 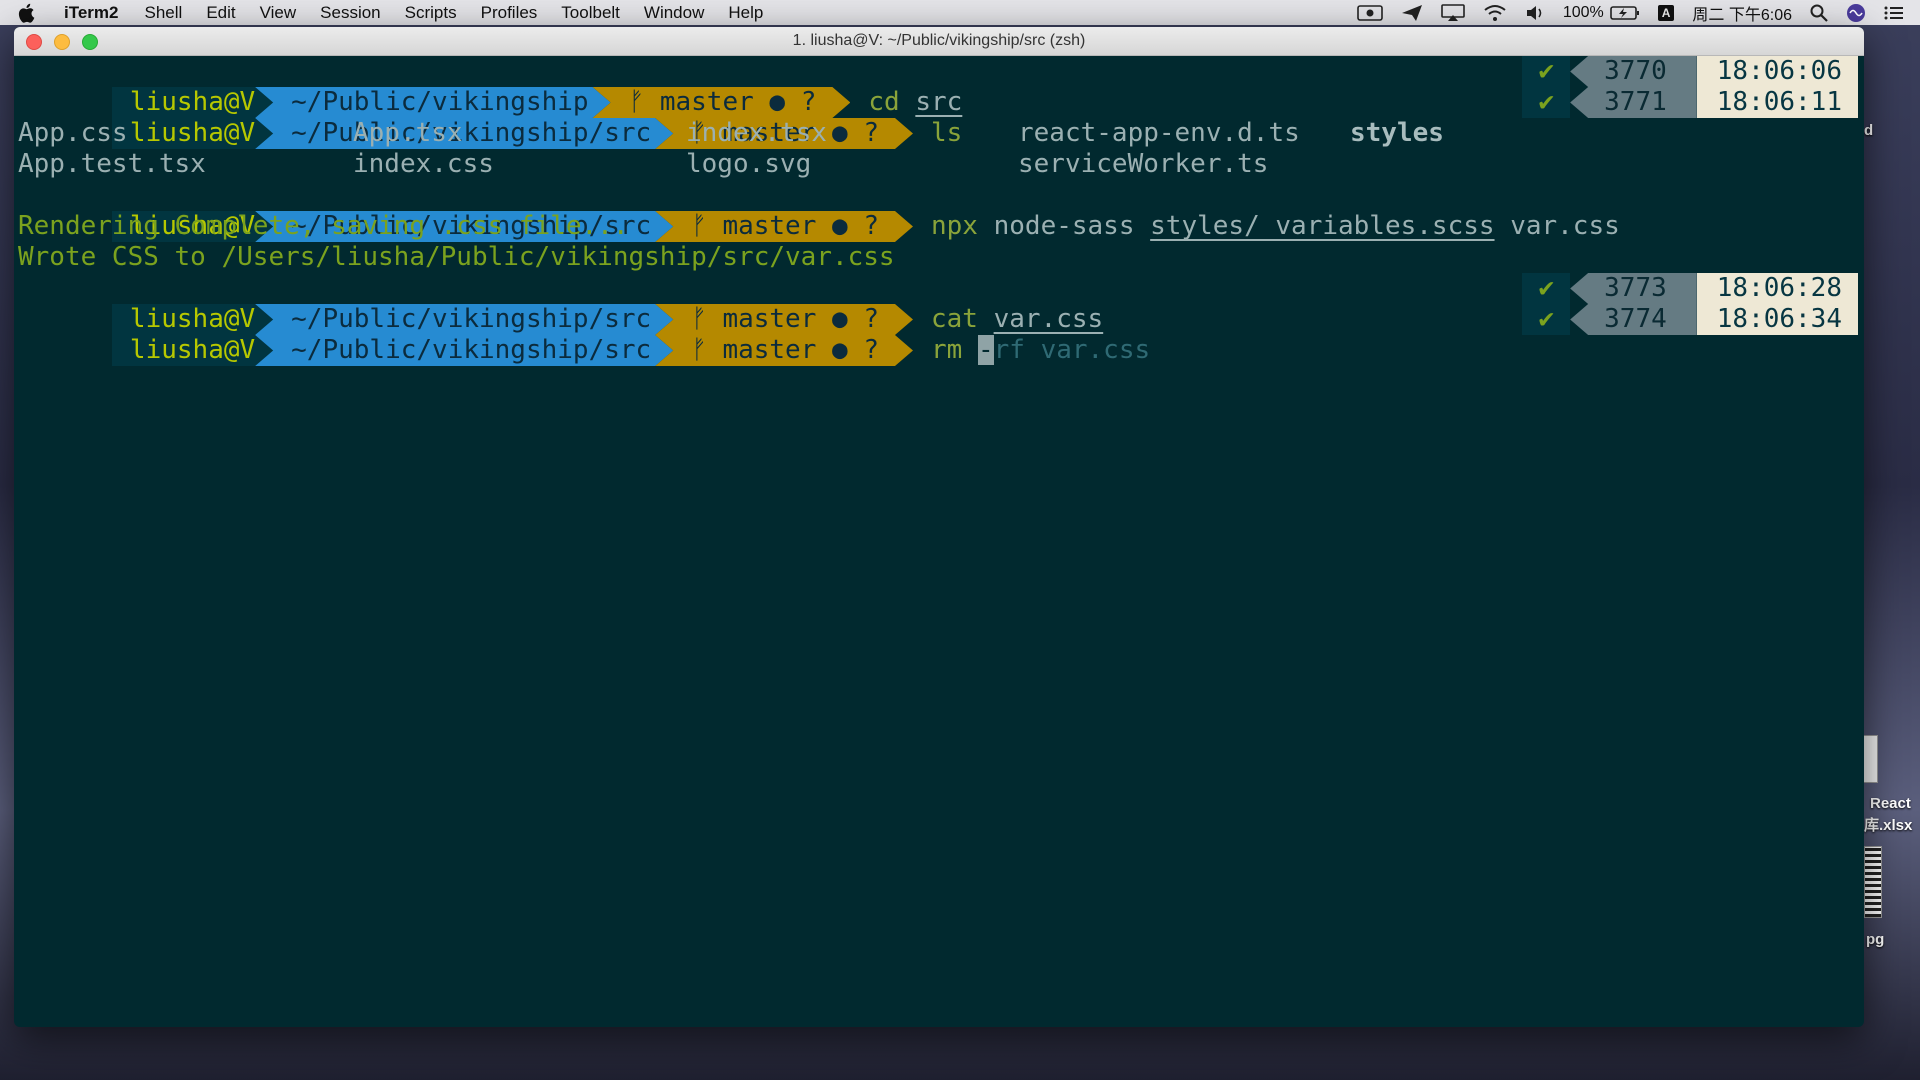 I want to click on command: rm, so click(x=946, y=350).